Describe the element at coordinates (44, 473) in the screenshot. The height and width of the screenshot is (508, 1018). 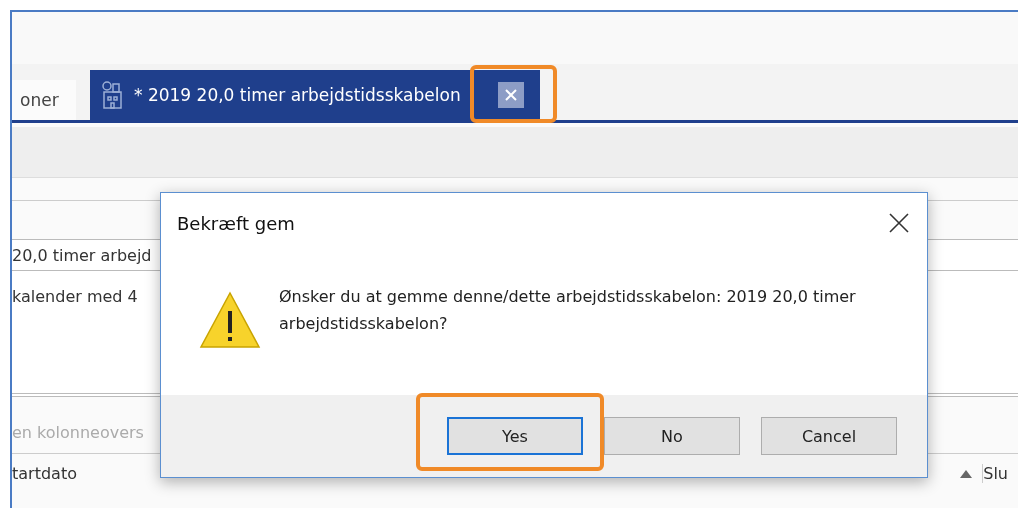
I see `column-header: tartdato` at that location.